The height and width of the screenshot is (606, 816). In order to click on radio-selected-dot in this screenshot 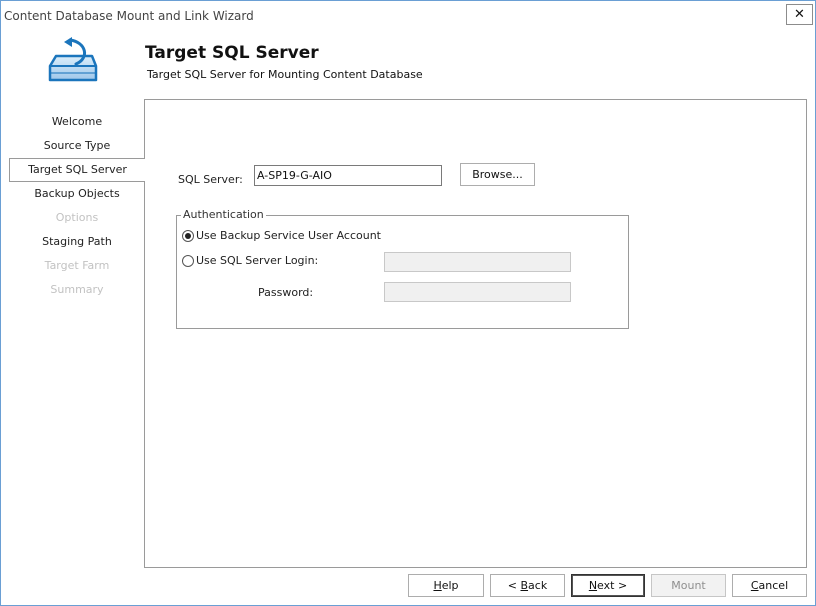, I will do `click(188, 236)`.